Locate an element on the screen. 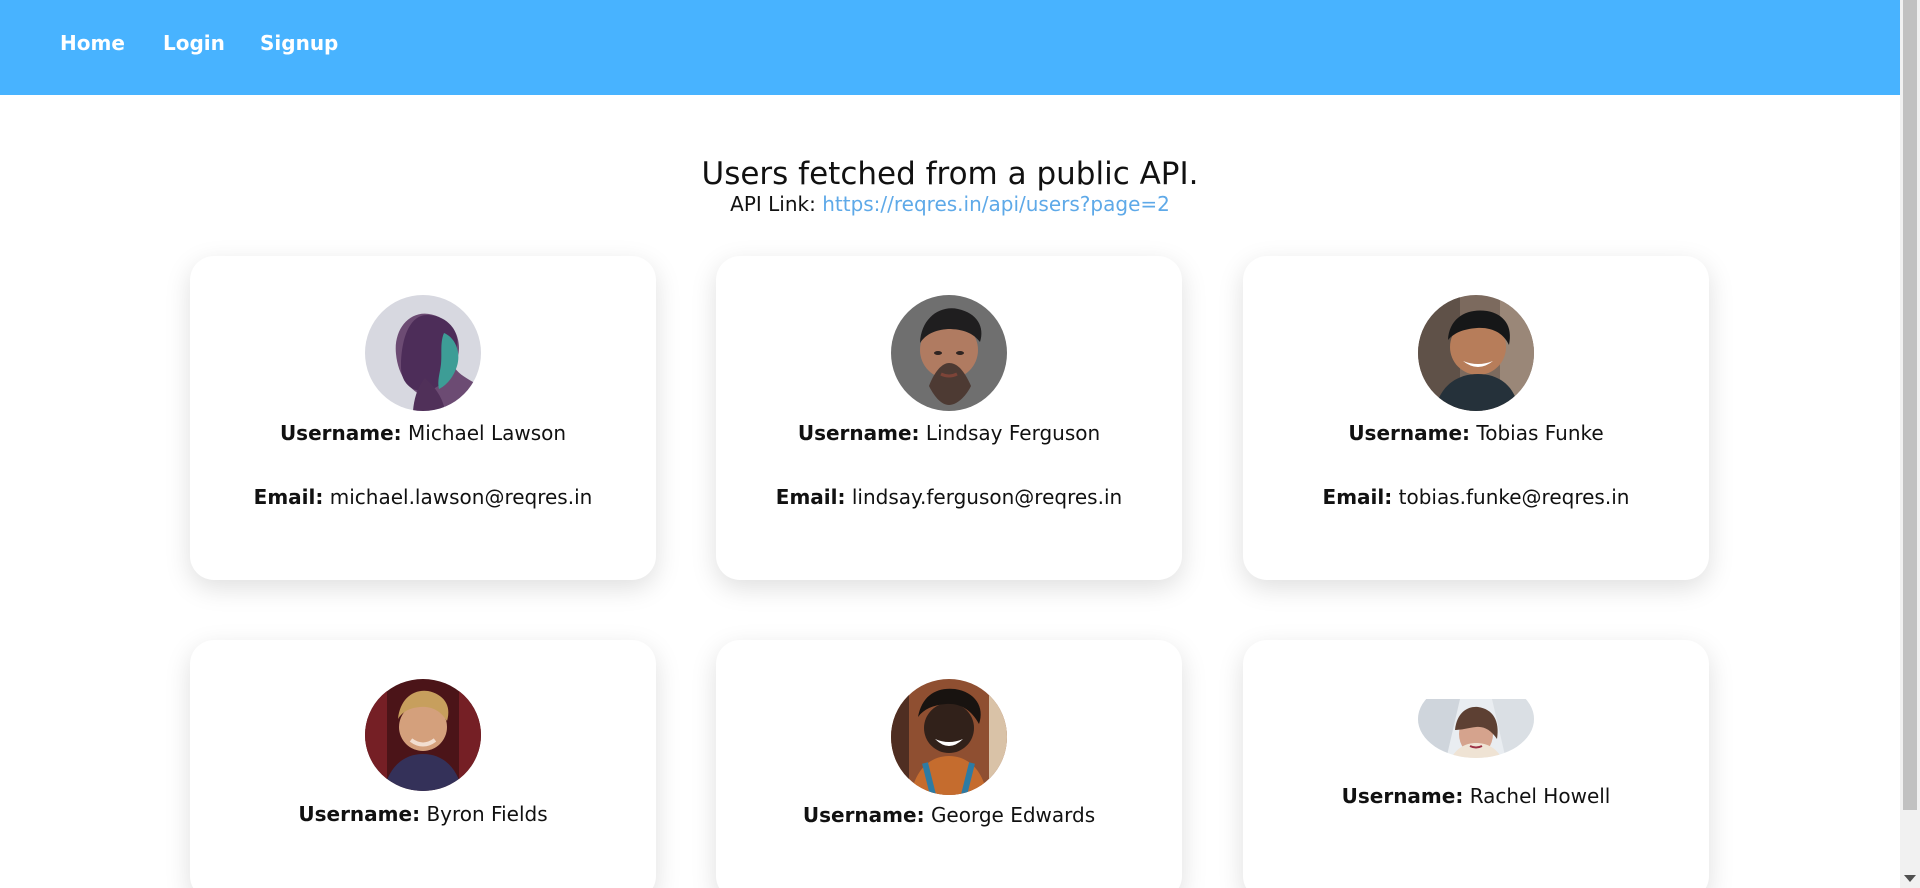 Image resolution: width=1920 pixels, height=888 pixels. page-title: Users fetched from a public API. is located at coordinates (950, 173).